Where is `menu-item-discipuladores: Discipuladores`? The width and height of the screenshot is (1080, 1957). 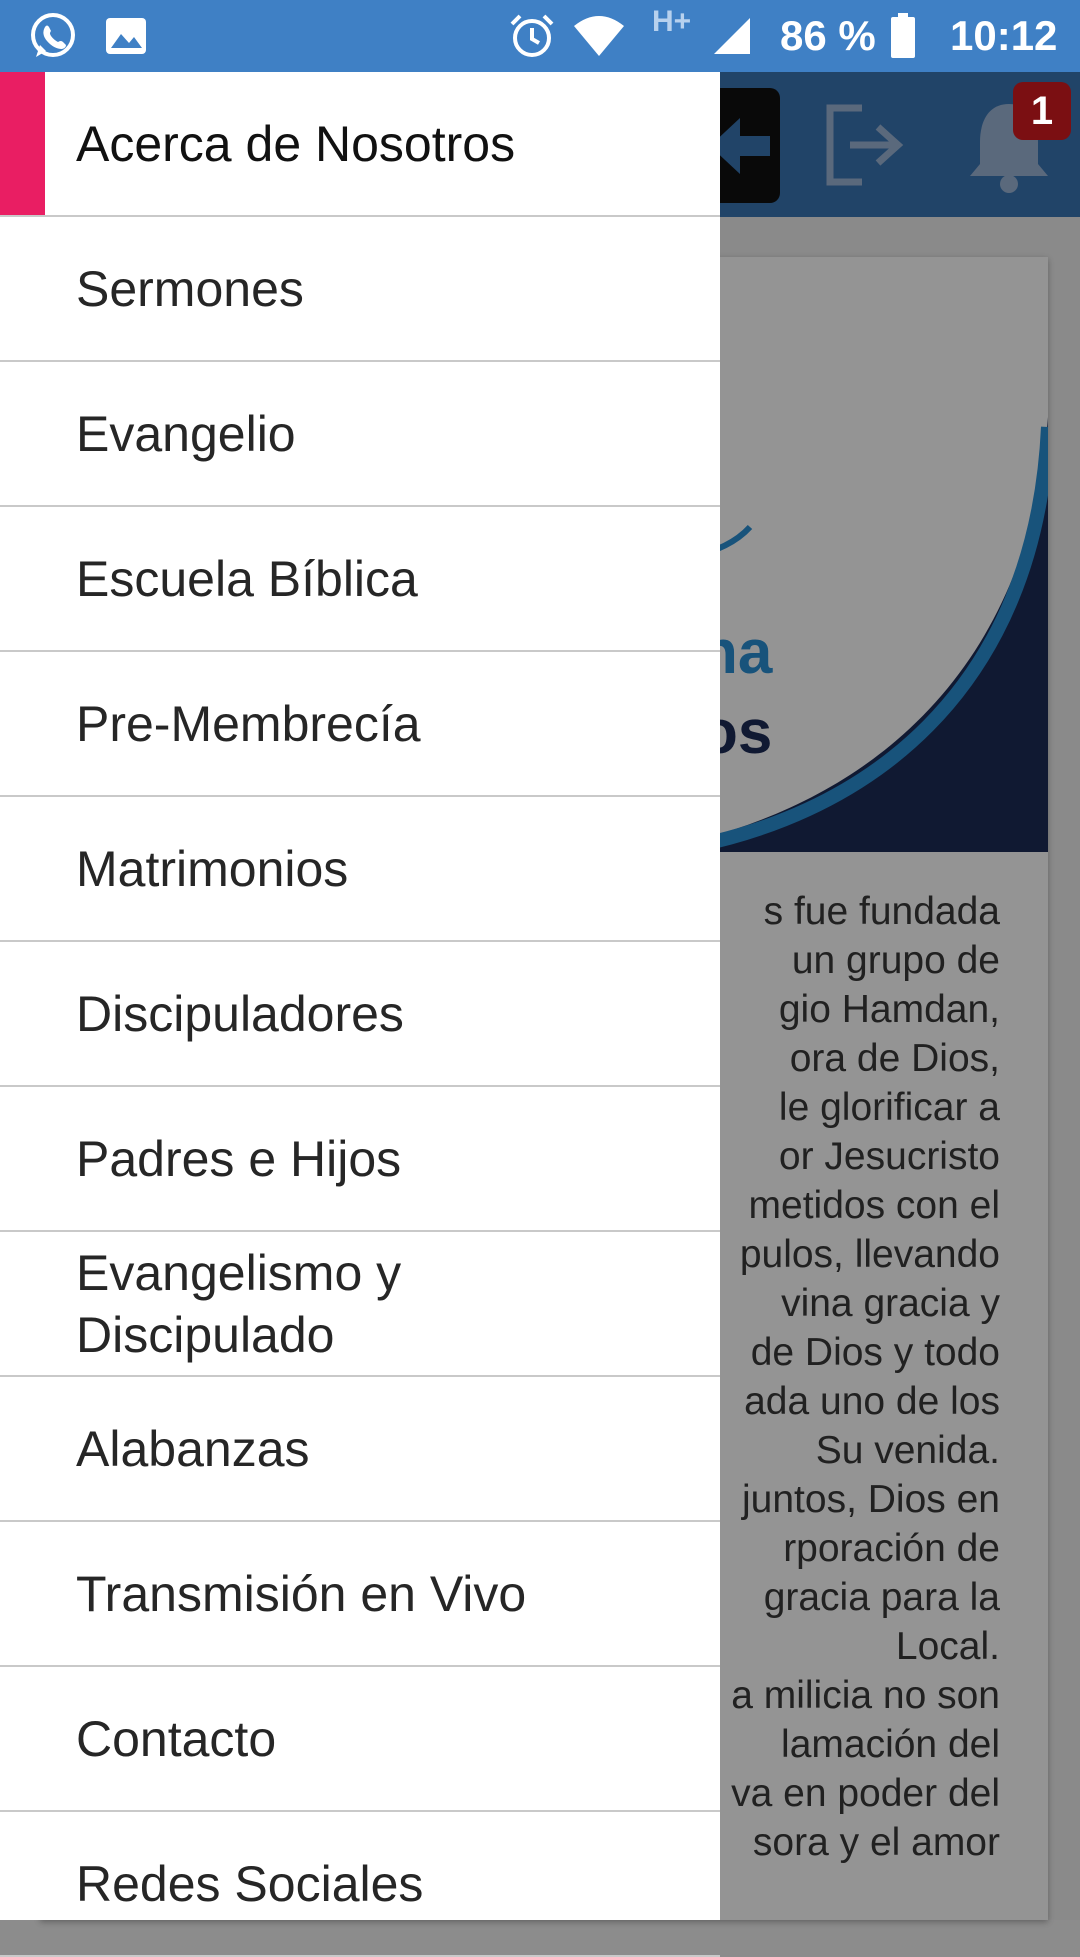
menu-item-discipuladores: Discipuladores is located at coordinates (360, 1014).